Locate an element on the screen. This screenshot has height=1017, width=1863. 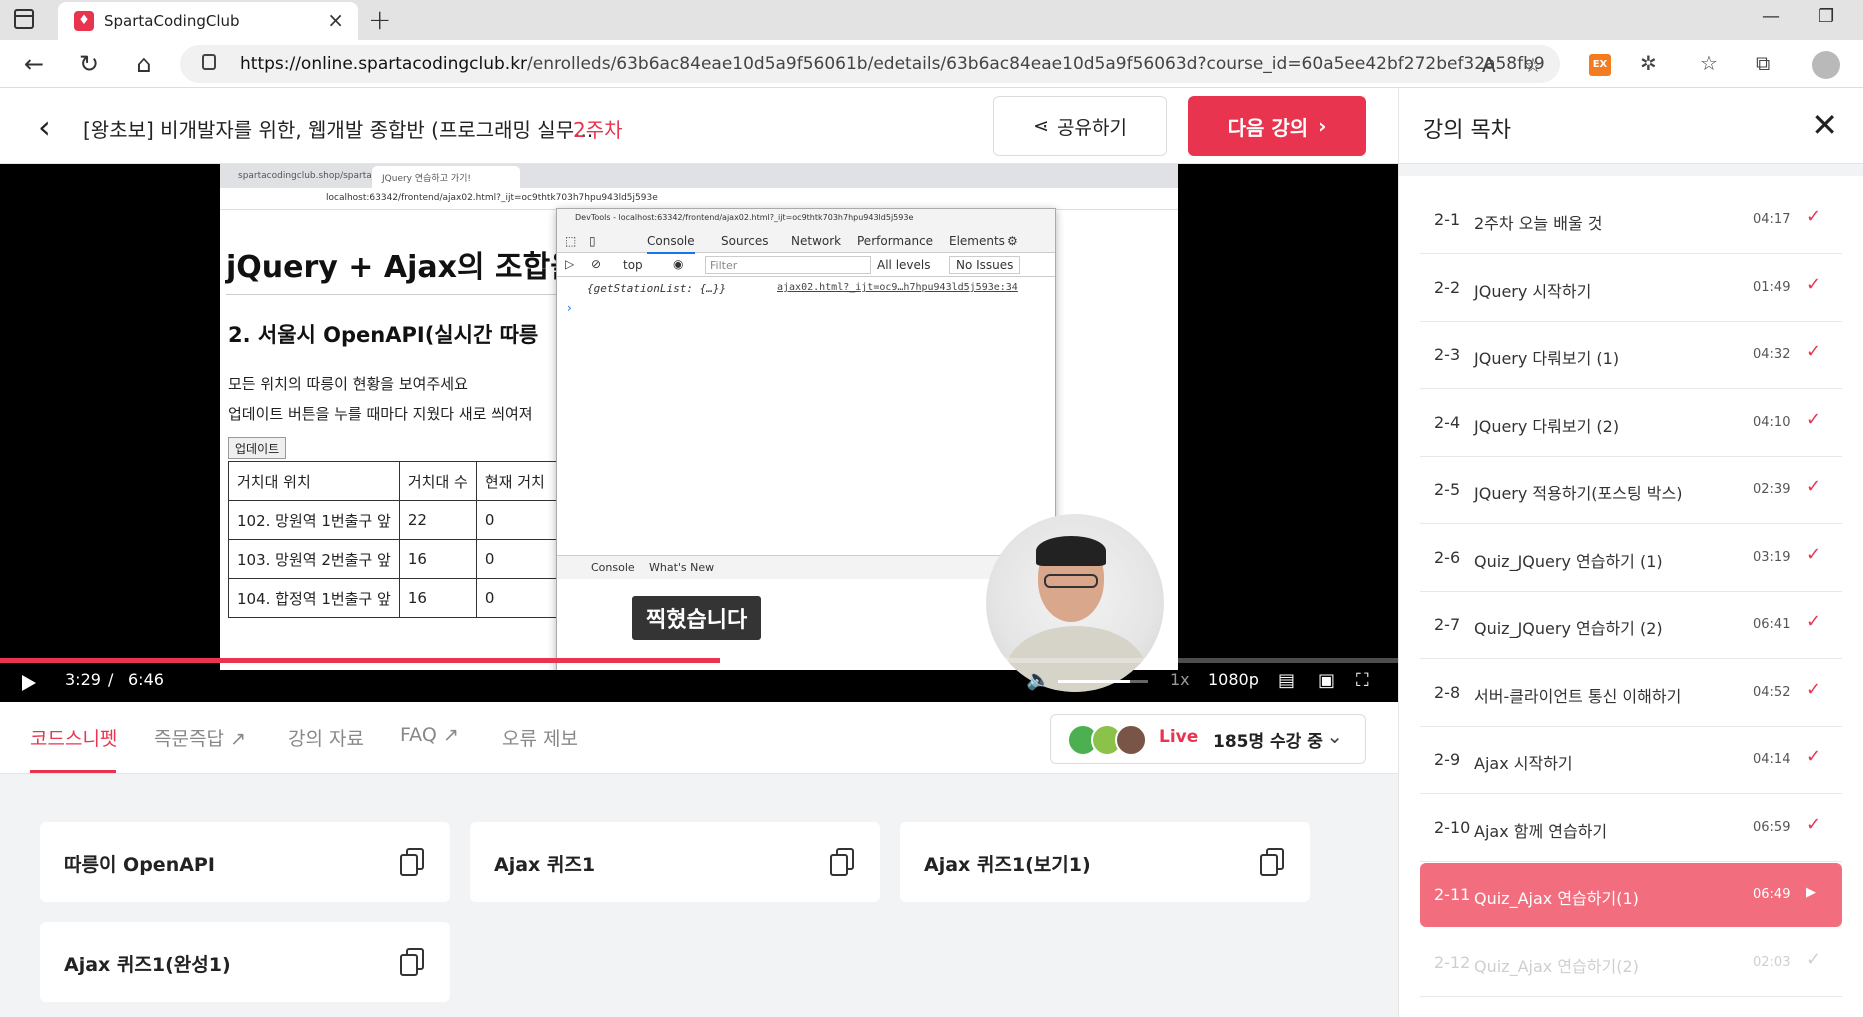
toc-item-title: Ajax 함께 연습하기 is located at coordinates (1541, 831).